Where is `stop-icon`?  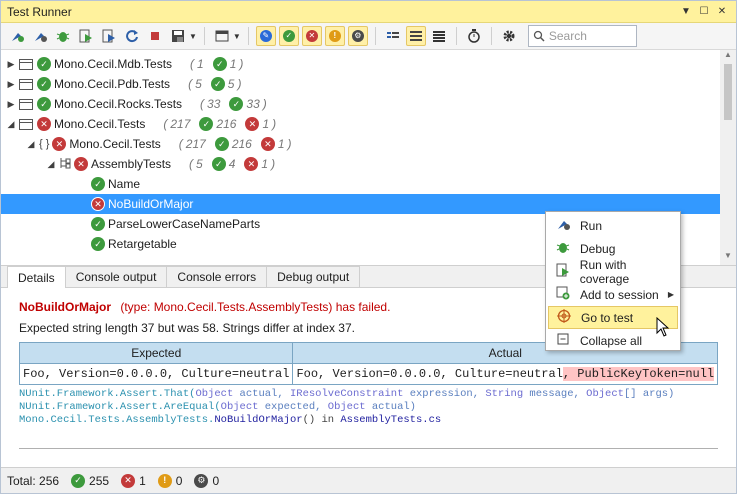
stop-icon is located at coordinates (155, 36).